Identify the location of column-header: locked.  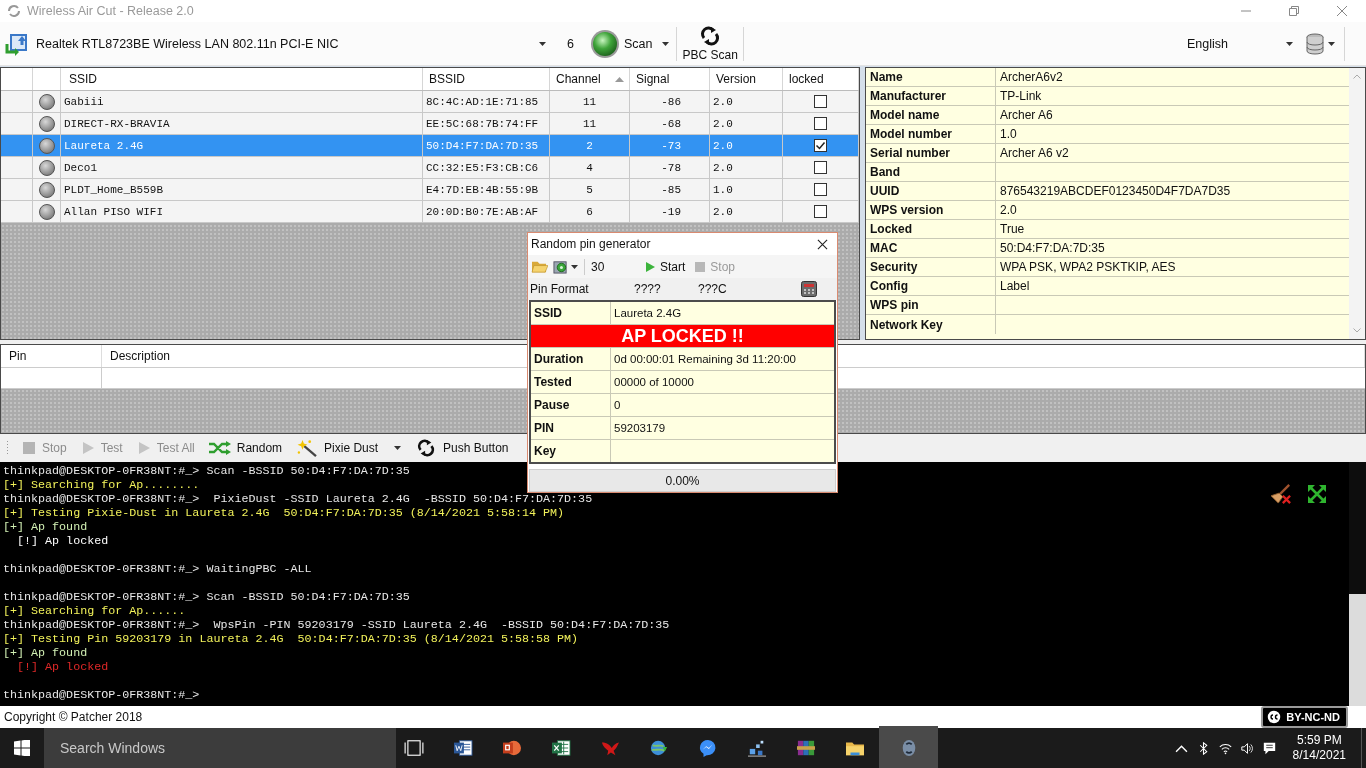
(821, 79).